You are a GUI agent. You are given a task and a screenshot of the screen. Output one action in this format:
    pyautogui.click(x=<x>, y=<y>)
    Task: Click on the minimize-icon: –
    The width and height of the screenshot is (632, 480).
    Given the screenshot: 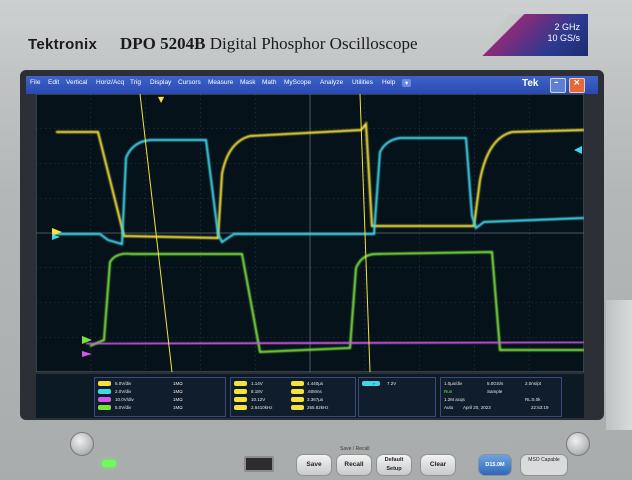 What is the action you would take?
    pyautogui.click(x=556, y=83)
    